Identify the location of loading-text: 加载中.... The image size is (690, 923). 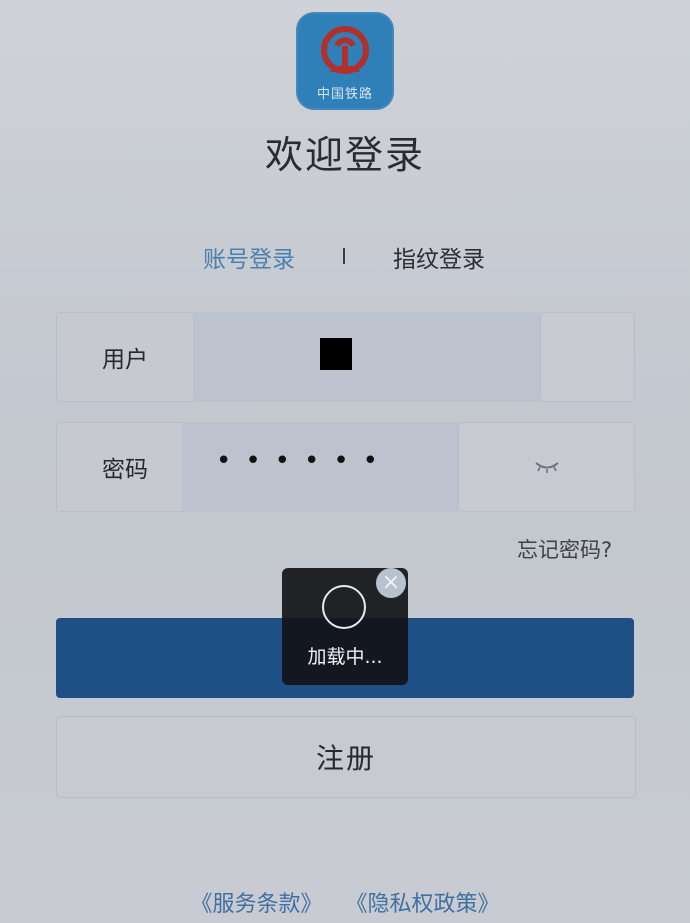
(345, 657).